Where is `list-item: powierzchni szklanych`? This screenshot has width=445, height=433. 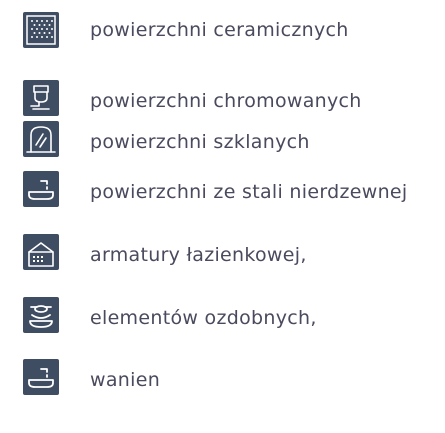
list-item: powierzchni szklanych is located at coordinates (222, 139).